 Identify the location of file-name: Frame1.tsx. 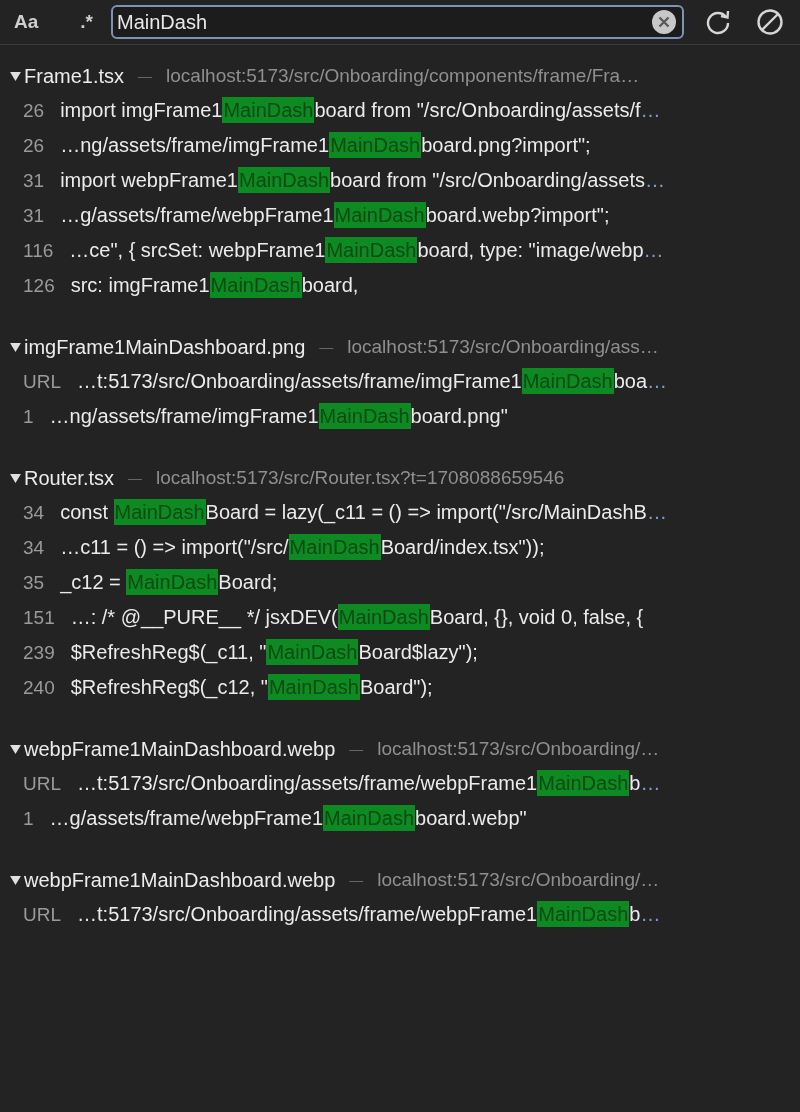
(74, 76).